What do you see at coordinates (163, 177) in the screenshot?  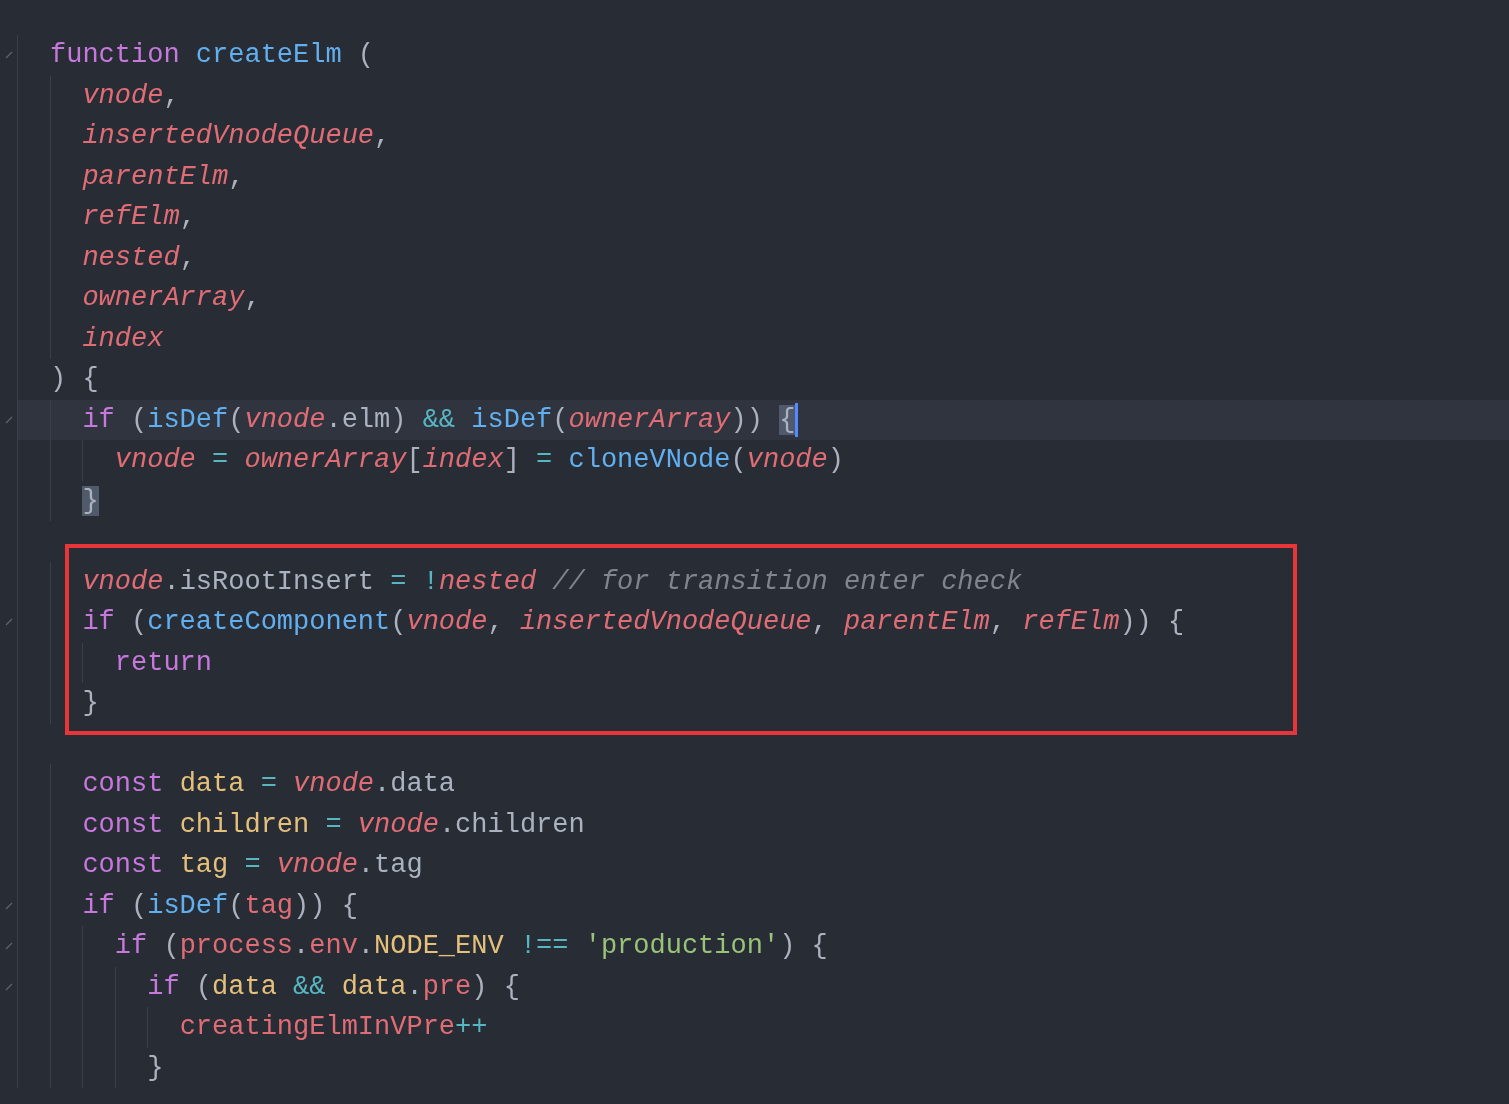 I see `code-line: parentElm,` at bounding box center [163, 177].